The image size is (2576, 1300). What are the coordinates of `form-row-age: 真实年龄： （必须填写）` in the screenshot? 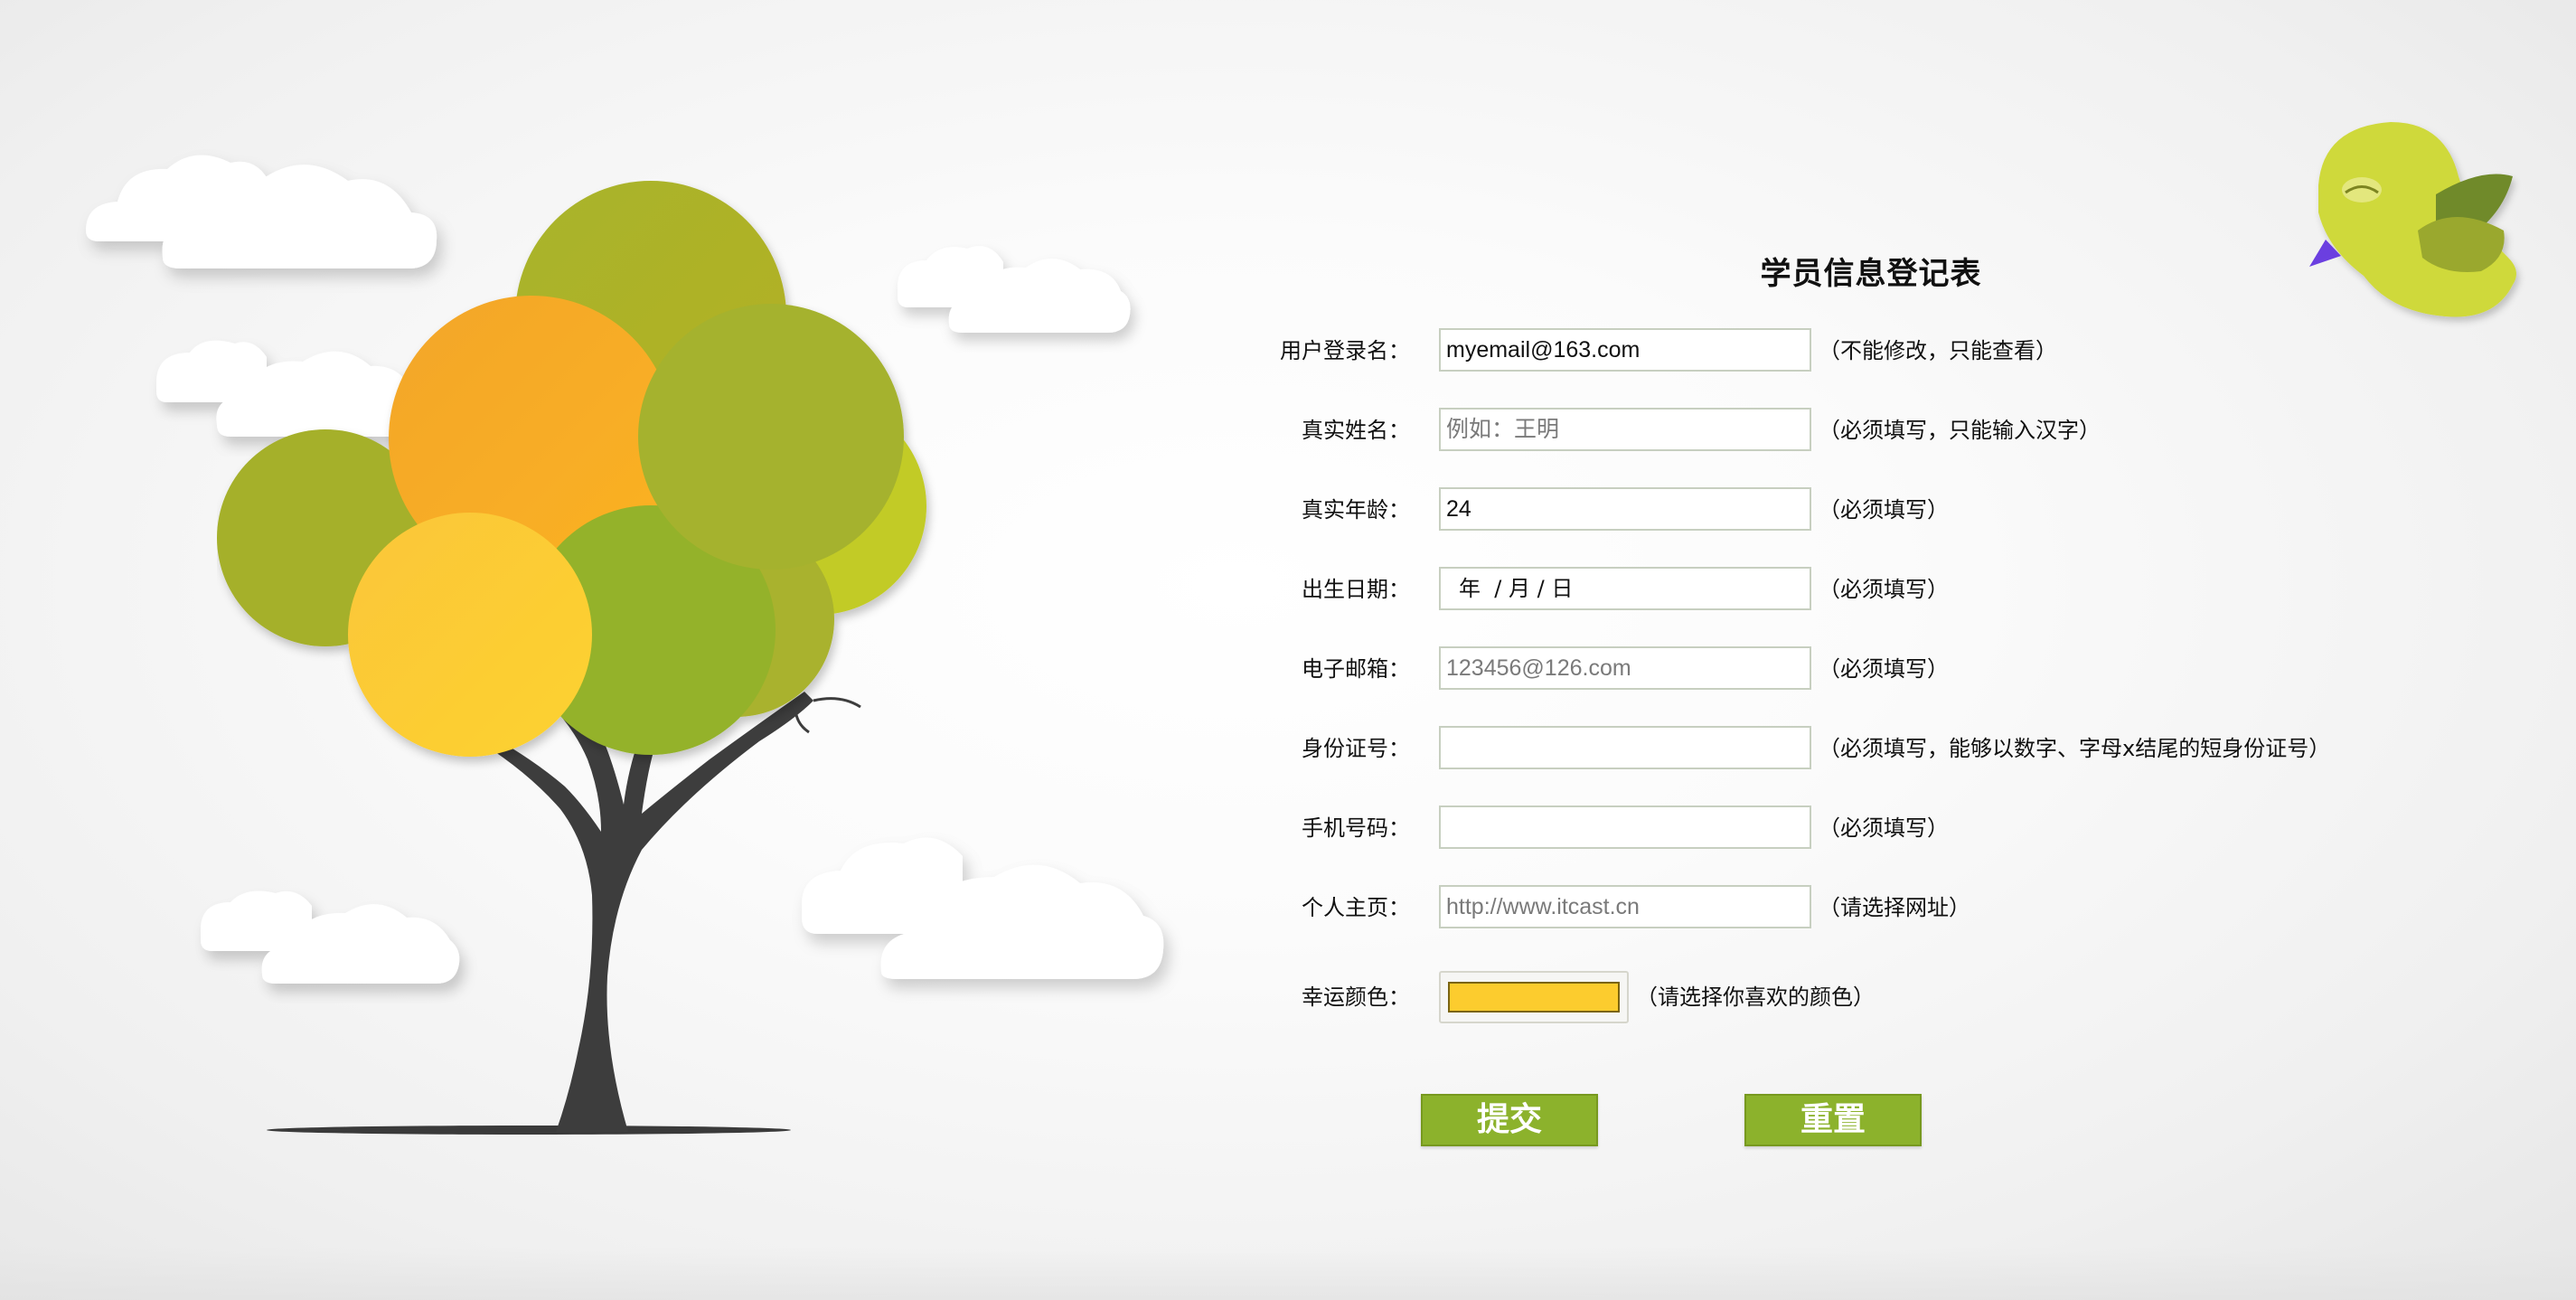 It's located at (1853, 509).